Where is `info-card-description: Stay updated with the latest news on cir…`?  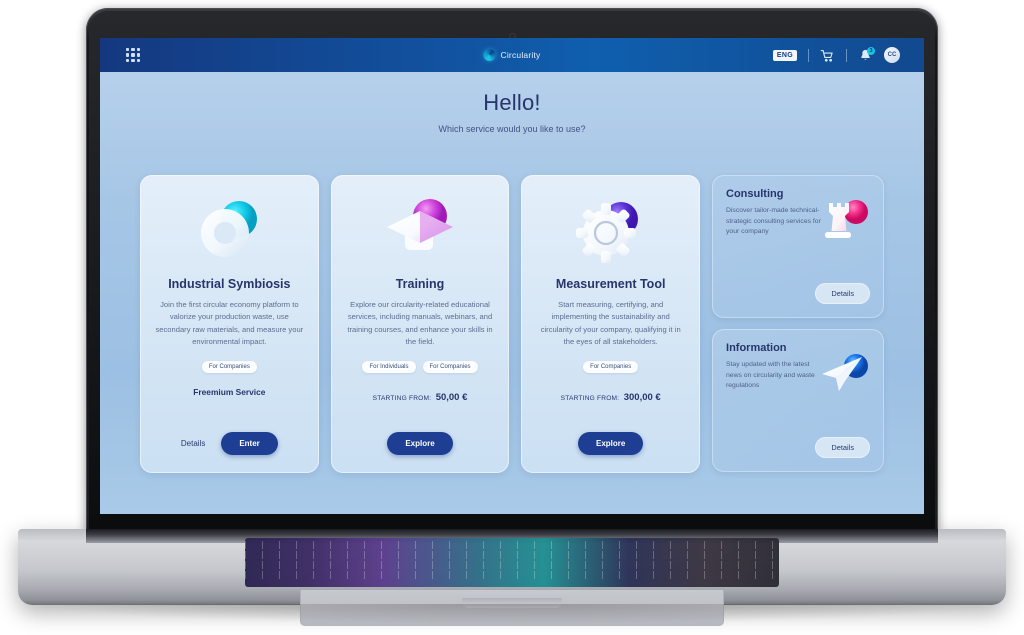 info-card-description: Stay updated with the latest news on cir… is located at coordinates (770, 375).